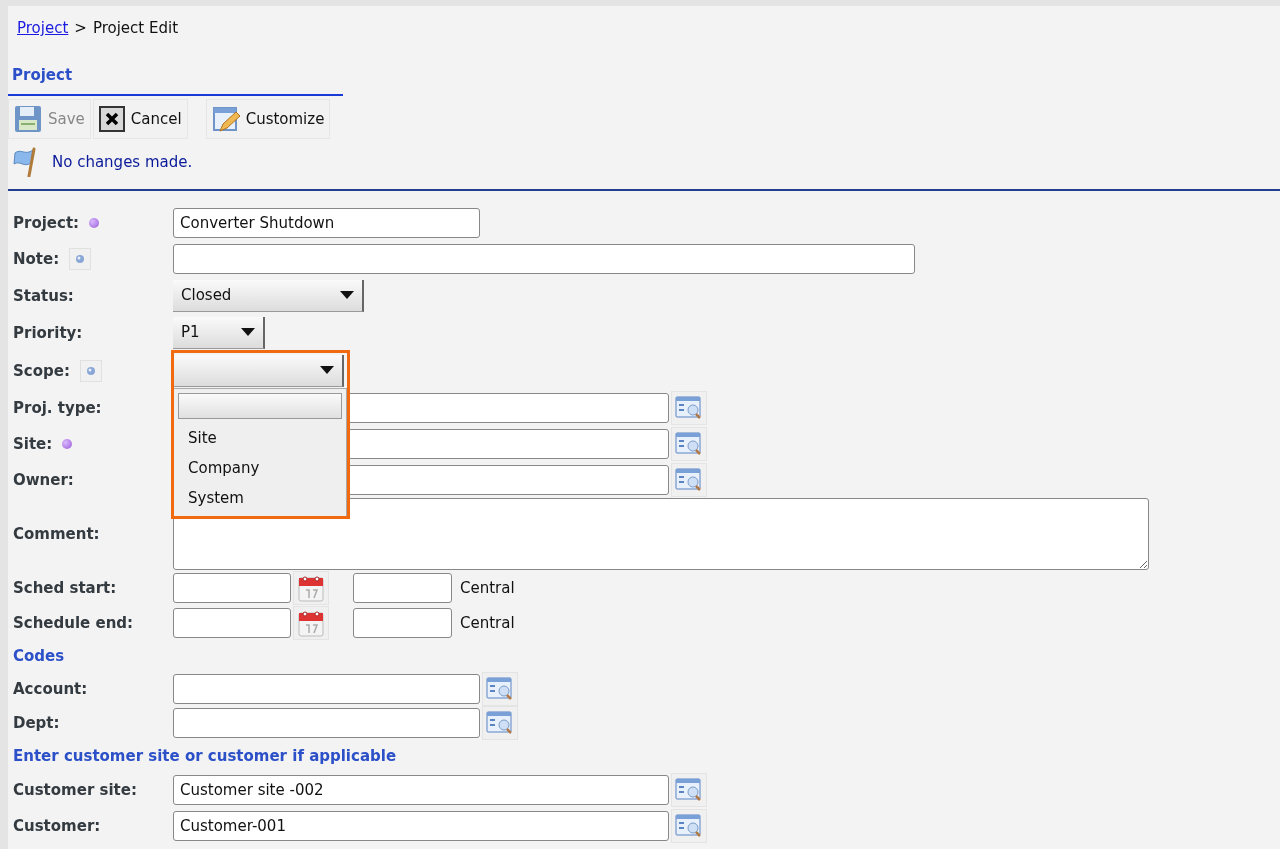 This screenshot has width=1280, height=849. What do you see at coordinates (135, 29) in the screenshot?
I see `breadcrumb-current: Project Edit` at bounding box center [135, 29].